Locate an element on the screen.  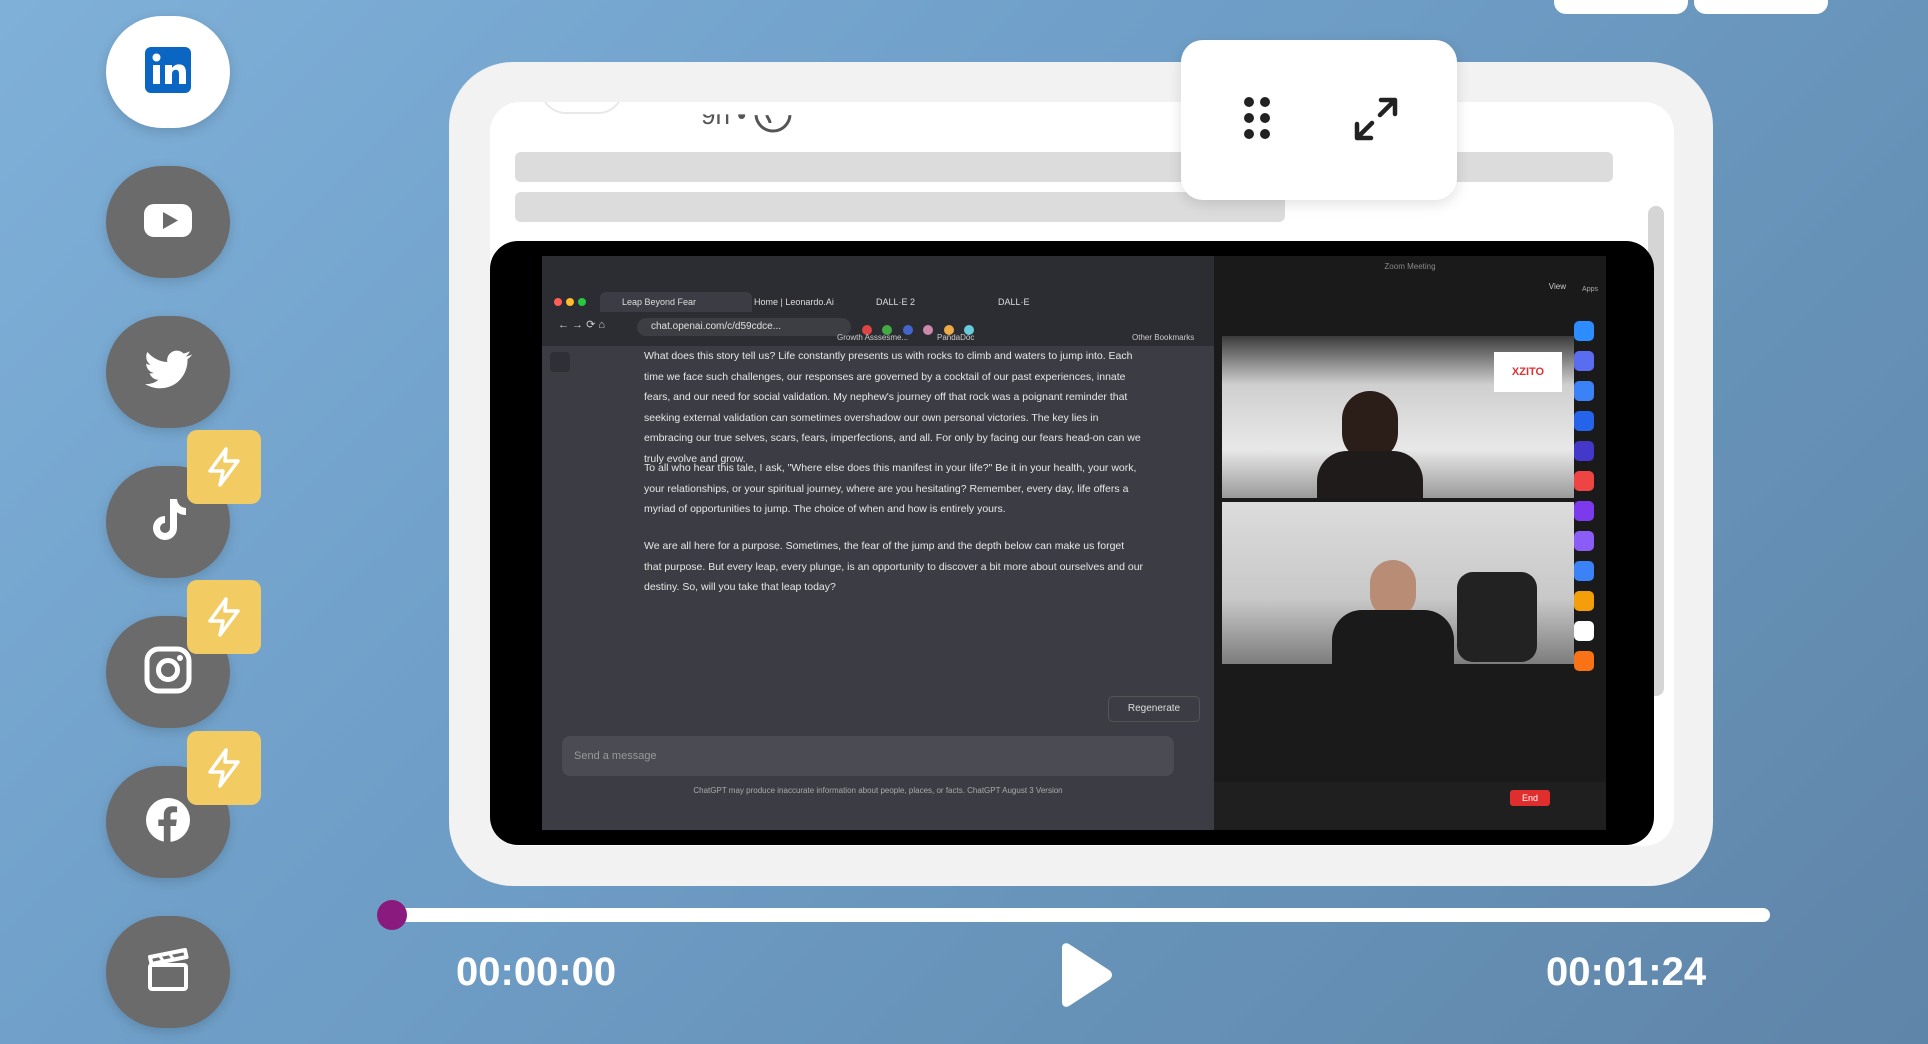
tiktok-icon is located at coordinates (168, 522).